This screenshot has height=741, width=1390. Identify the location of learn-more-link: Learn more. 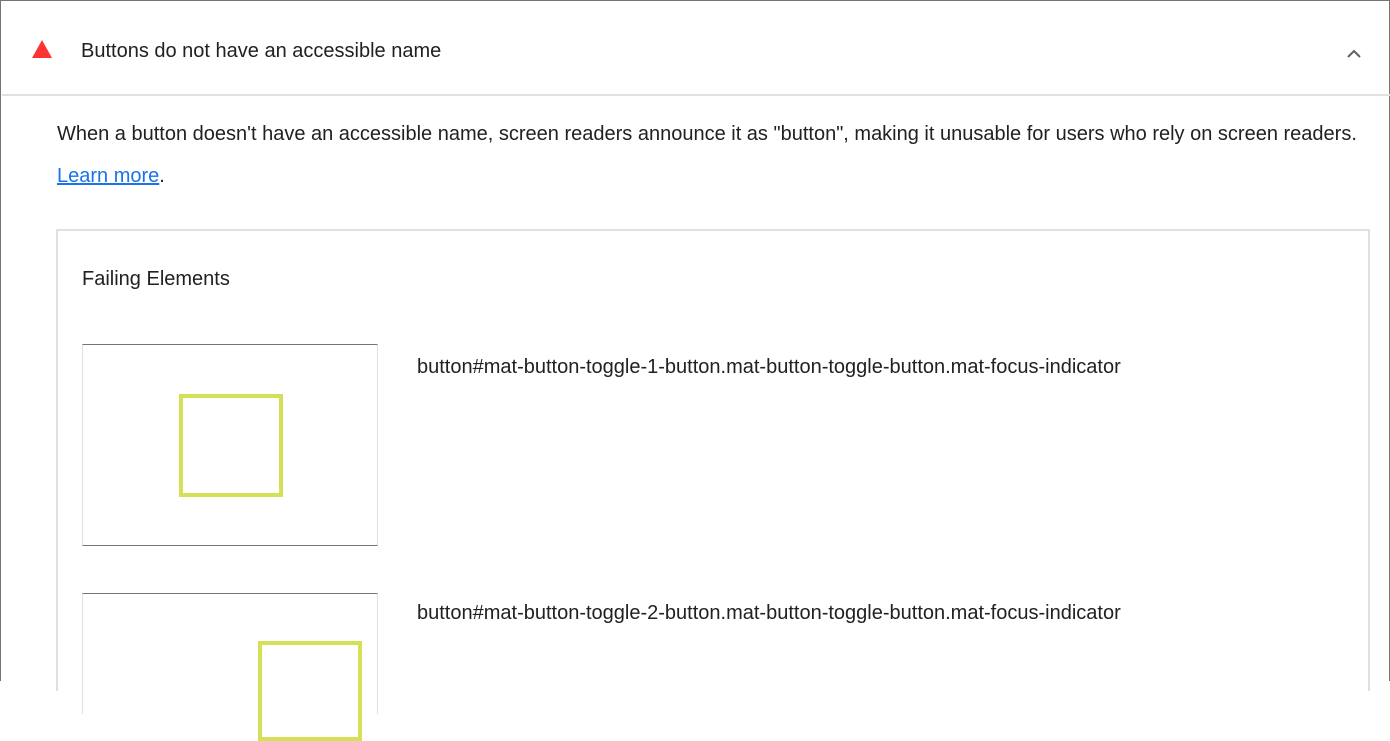
(108, 176).